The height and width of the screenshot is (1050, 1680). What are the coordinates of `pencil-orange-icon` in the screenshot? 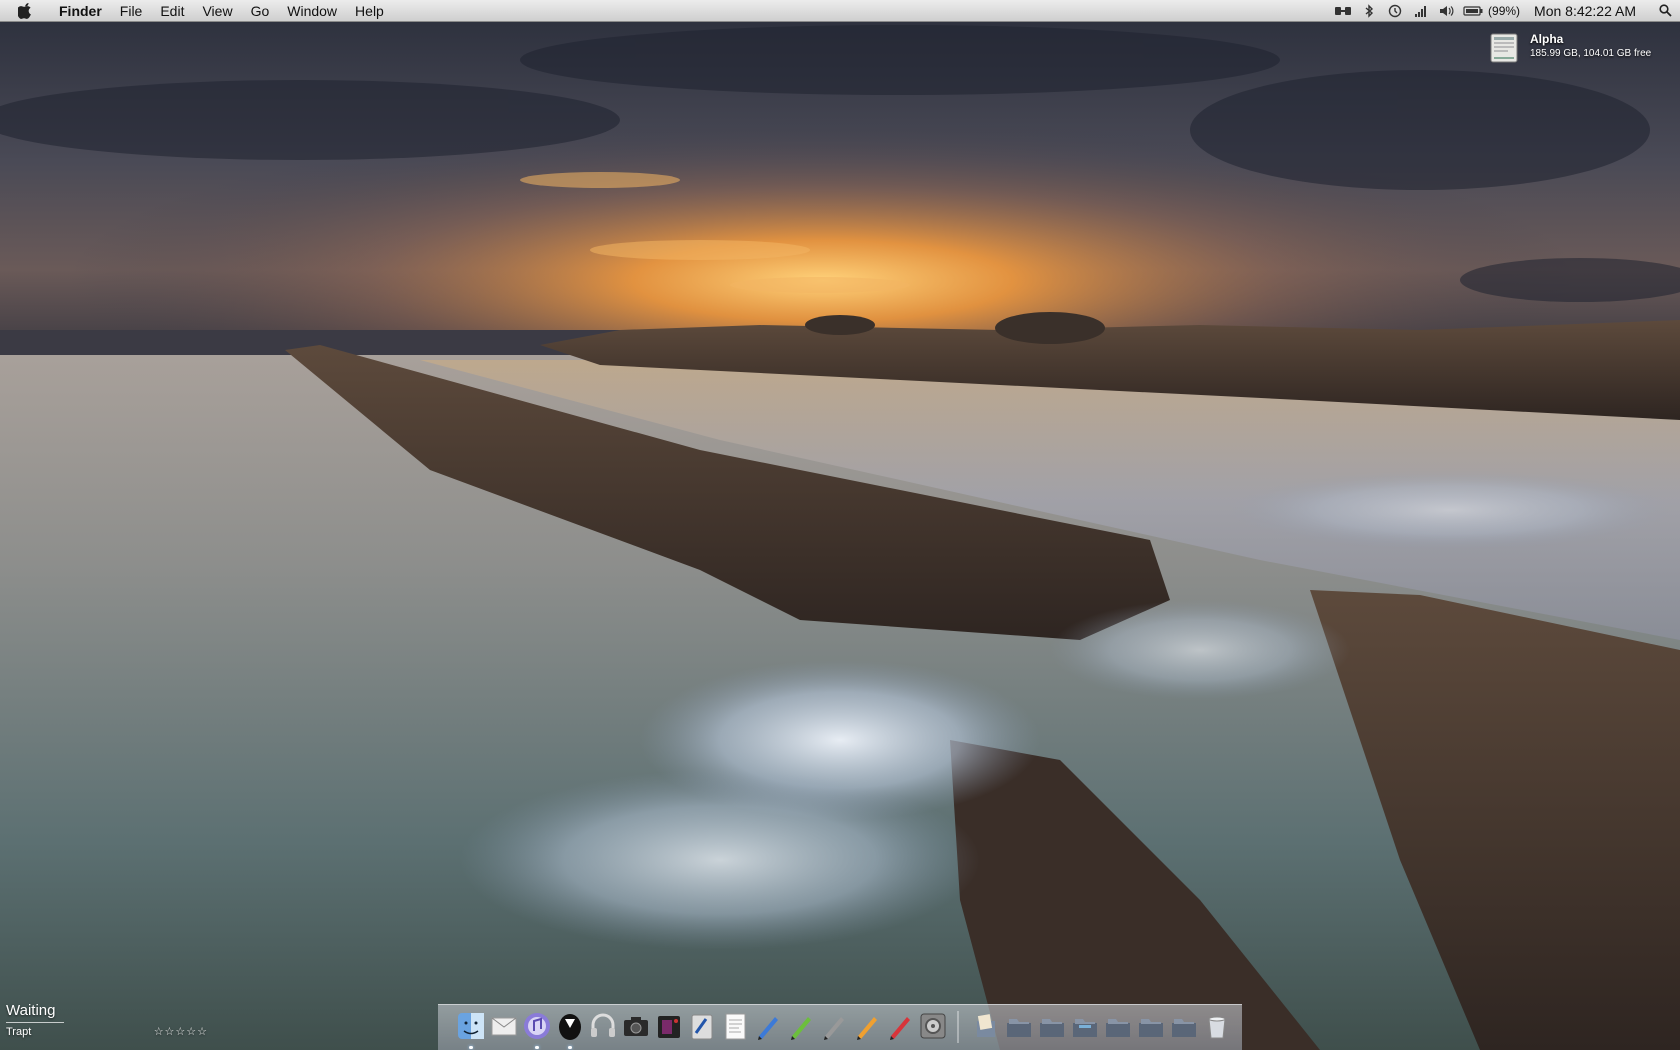 It's located at (867, 1026).